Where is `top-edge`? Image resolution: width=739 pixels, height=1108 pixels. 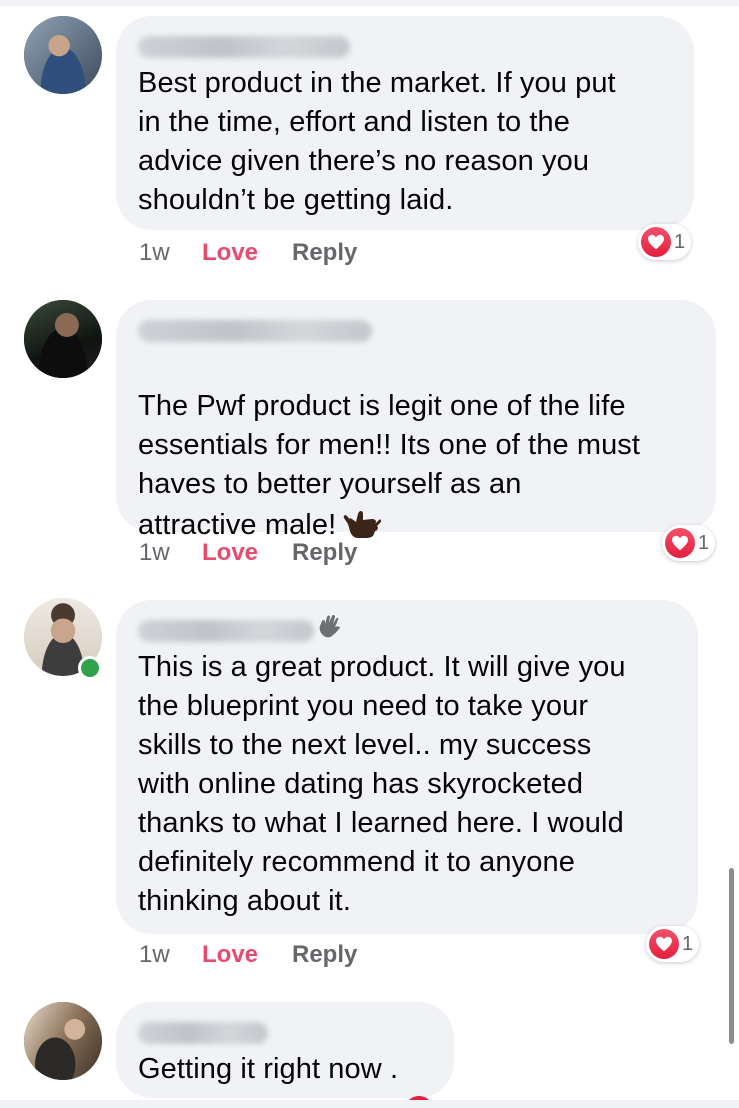 top-edge is located at coordinates (369, 3).